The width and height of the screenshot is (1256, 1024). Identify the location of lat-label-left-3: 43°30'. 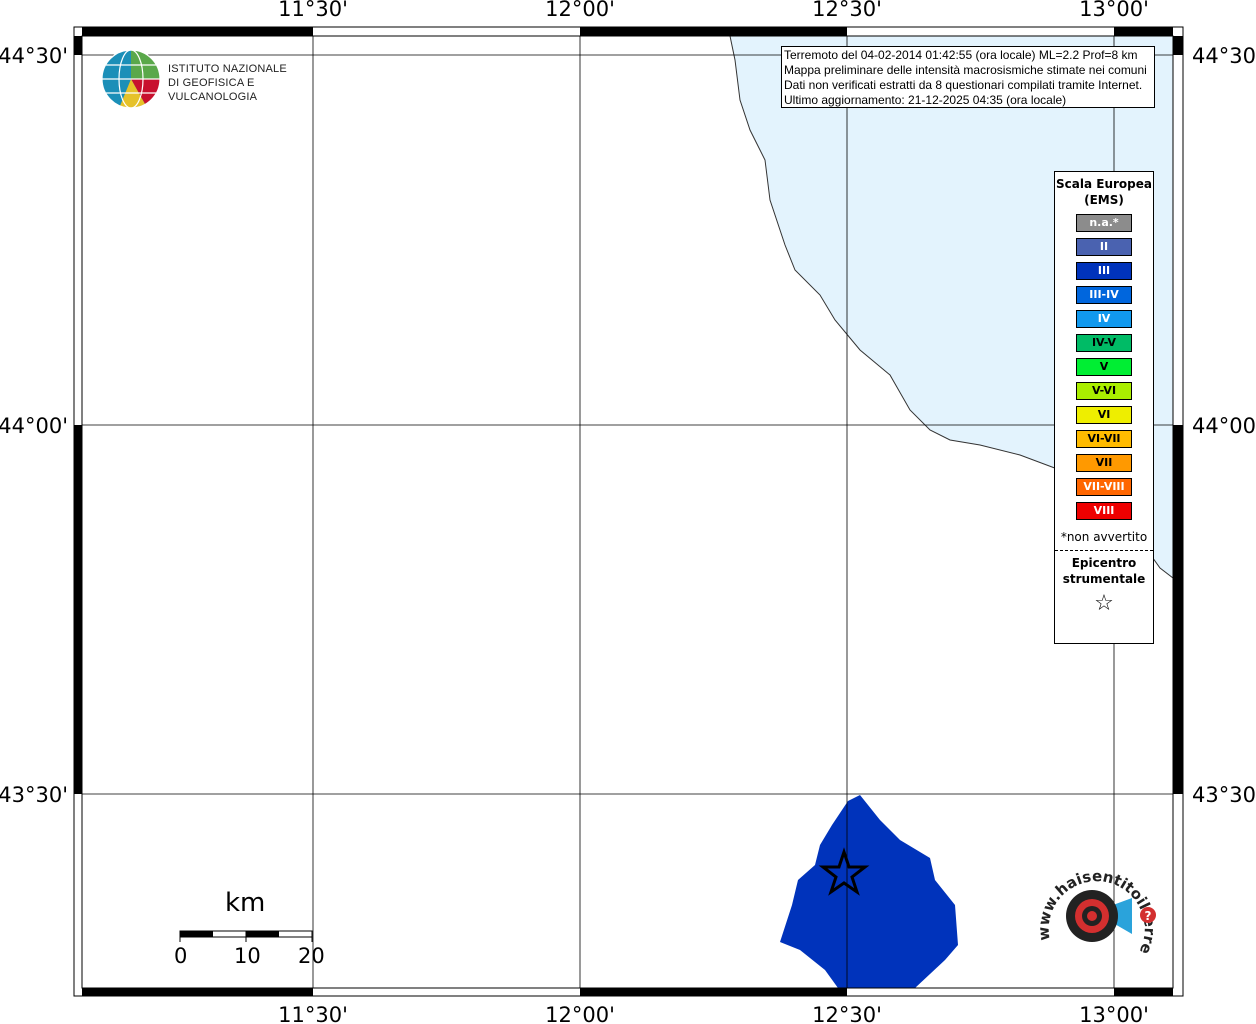
(34, 795).